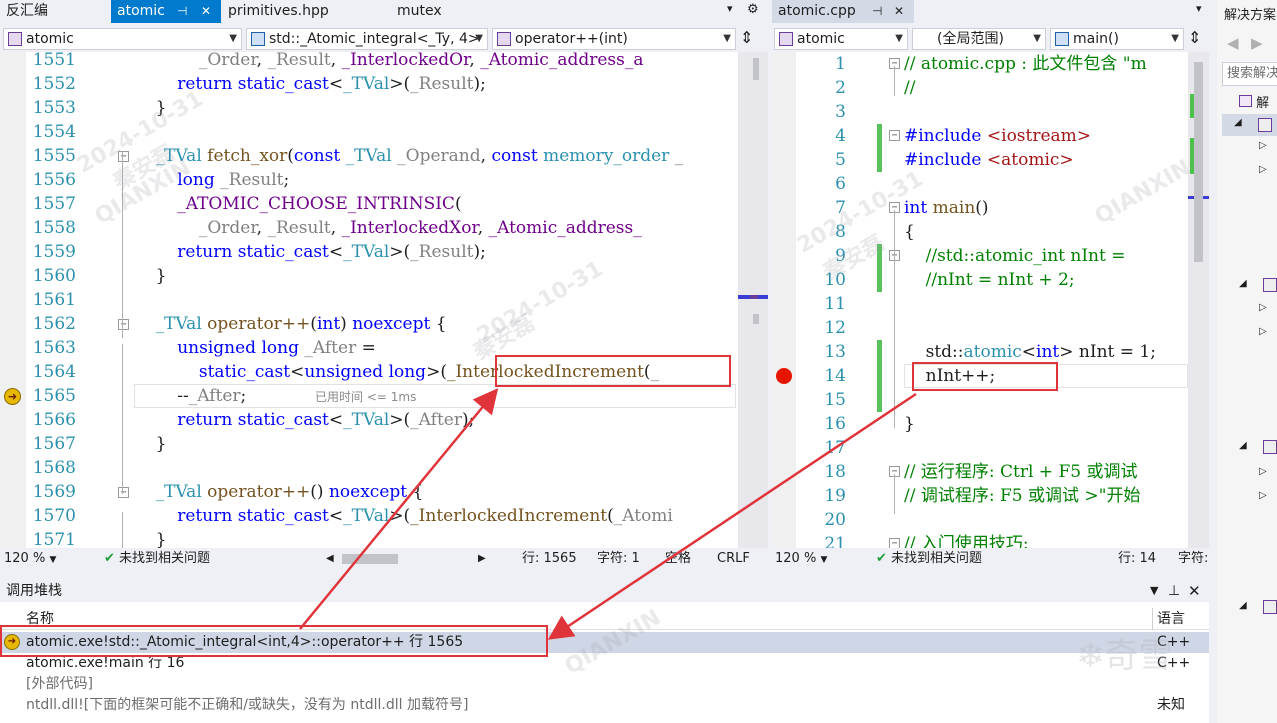  I want to click on left-class-combo: std::_Atomic_integral<_Ty, 4> ▼, so click(367, 39).